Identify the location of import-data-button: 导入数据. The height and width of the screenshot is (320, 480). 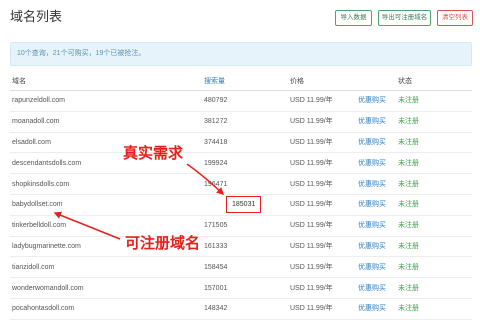
(353, 18).